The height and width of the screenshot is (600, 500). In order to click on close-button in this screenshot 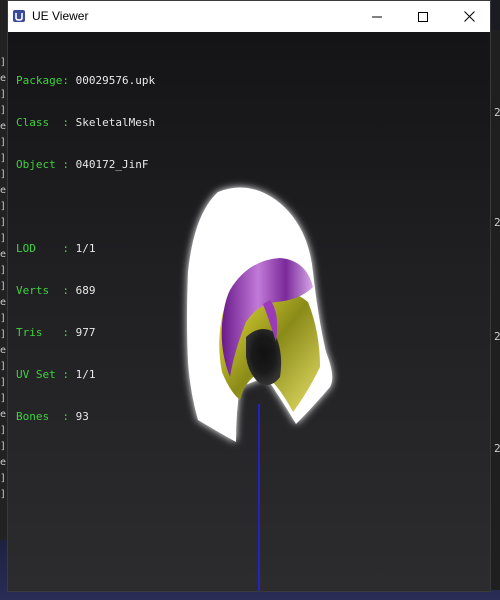, I will do `click(469, 16)`.